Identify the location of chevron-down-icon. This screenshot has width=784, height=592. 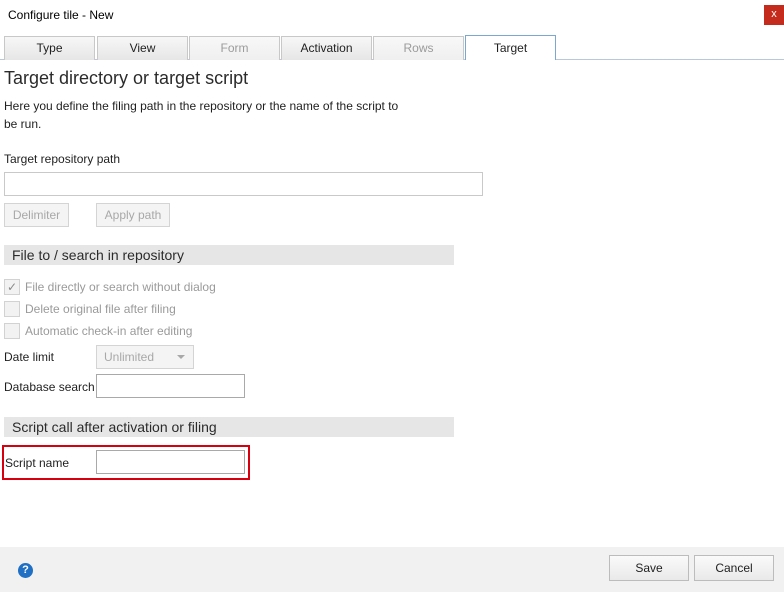
(181, 357).